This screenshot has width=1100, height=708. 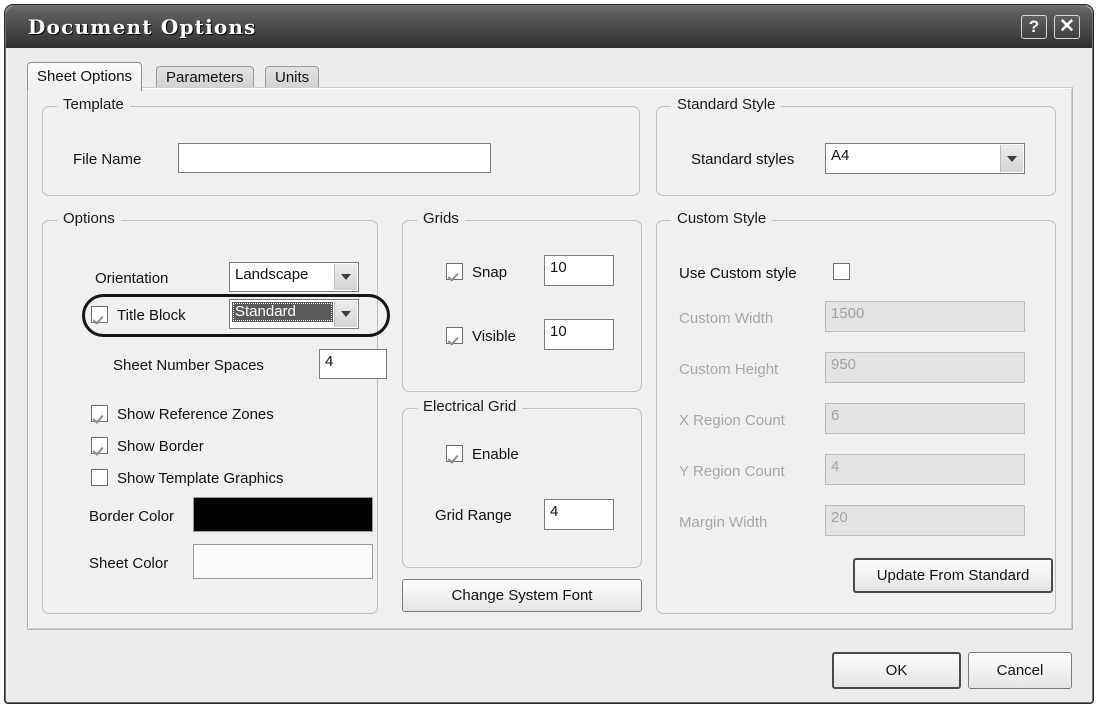 What do you see at coordinates (93, 104) in the screenshot?
I see `template-group-label: Template` at bounding box center [93, 104].